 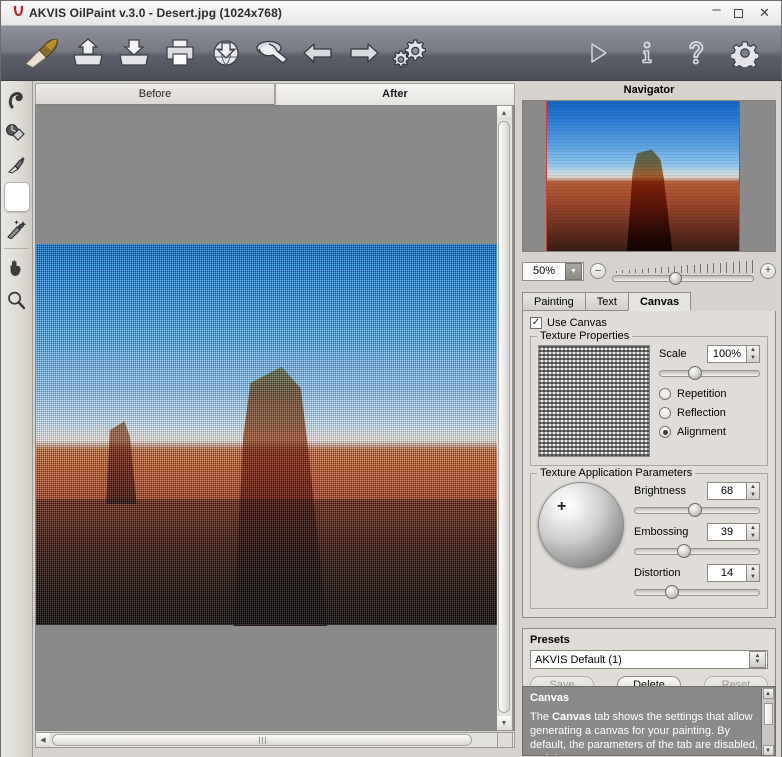 I want to click on smudge-tool, so click(x=16, y=101).